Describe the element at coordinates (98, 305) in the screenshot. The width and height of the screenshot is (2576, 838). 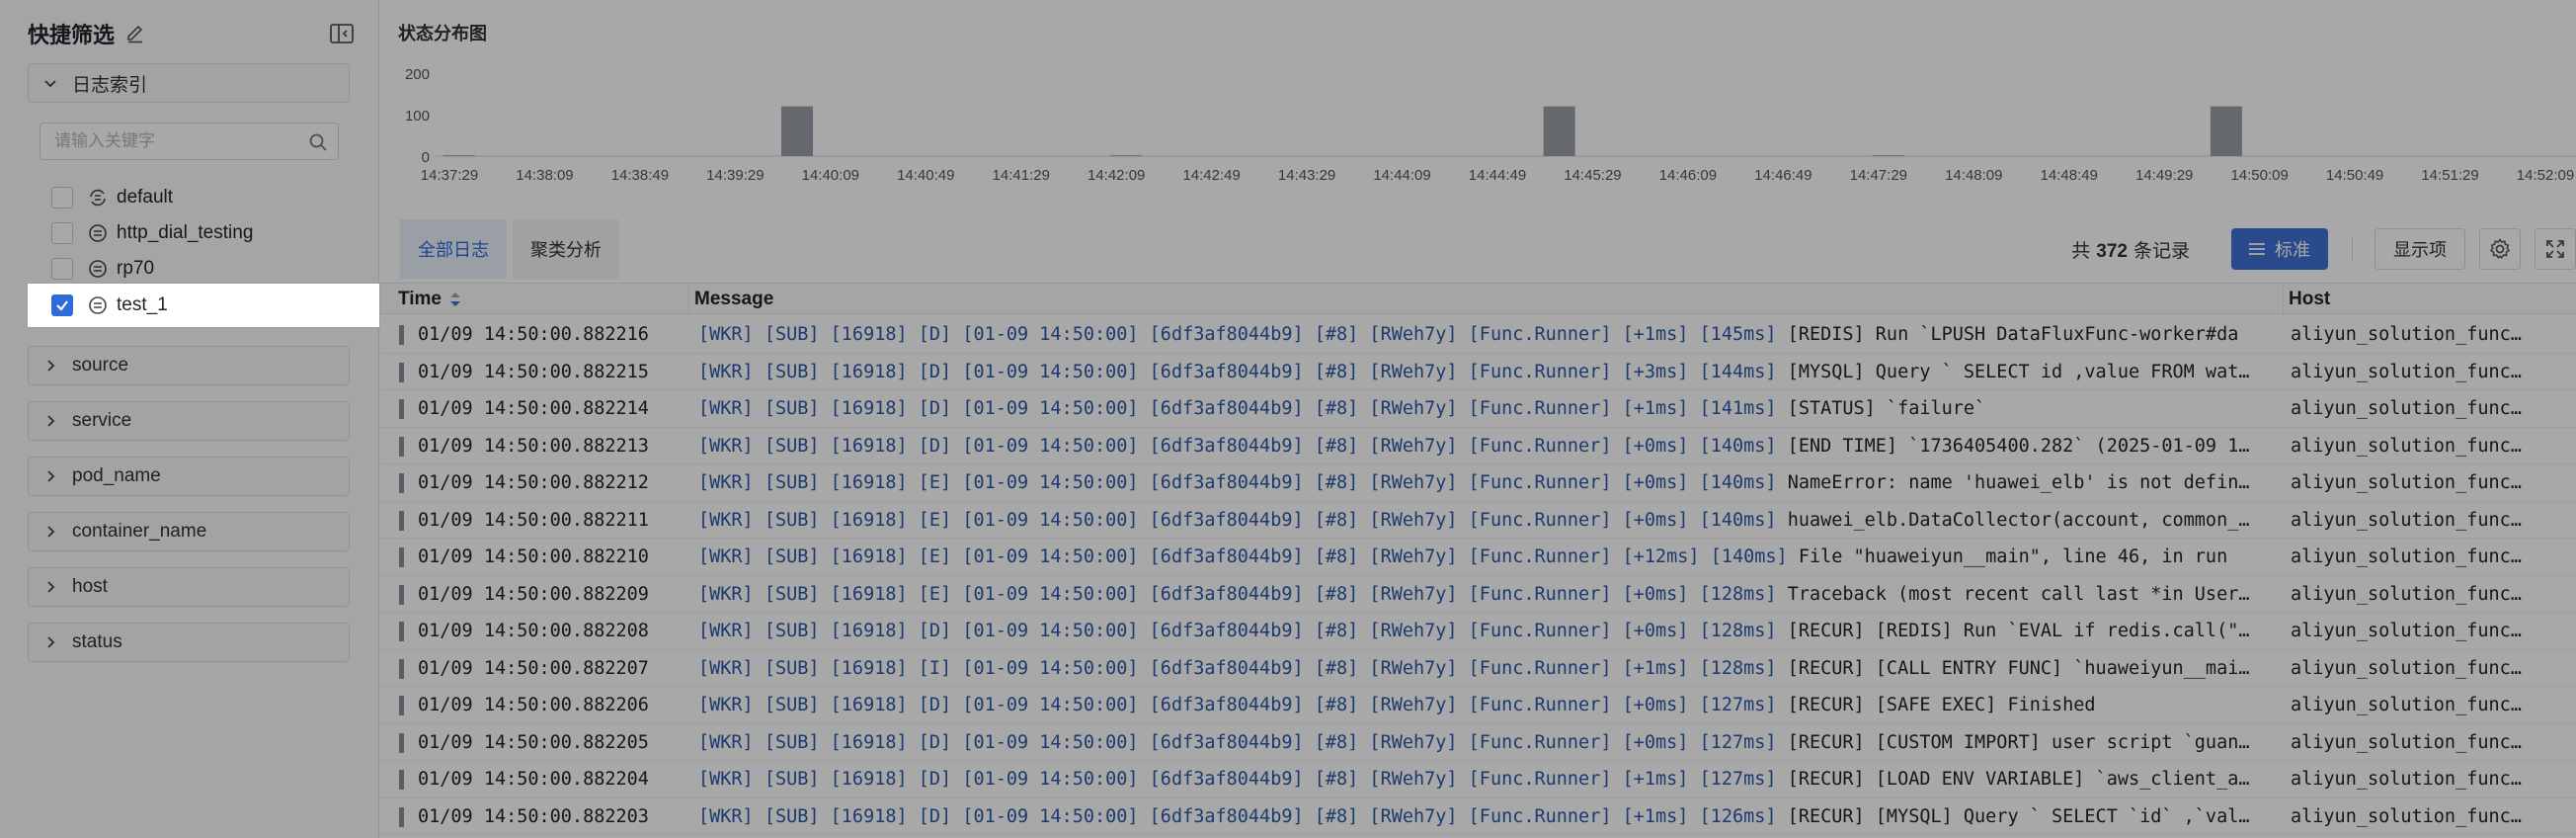
I see `index-icon` at that location.